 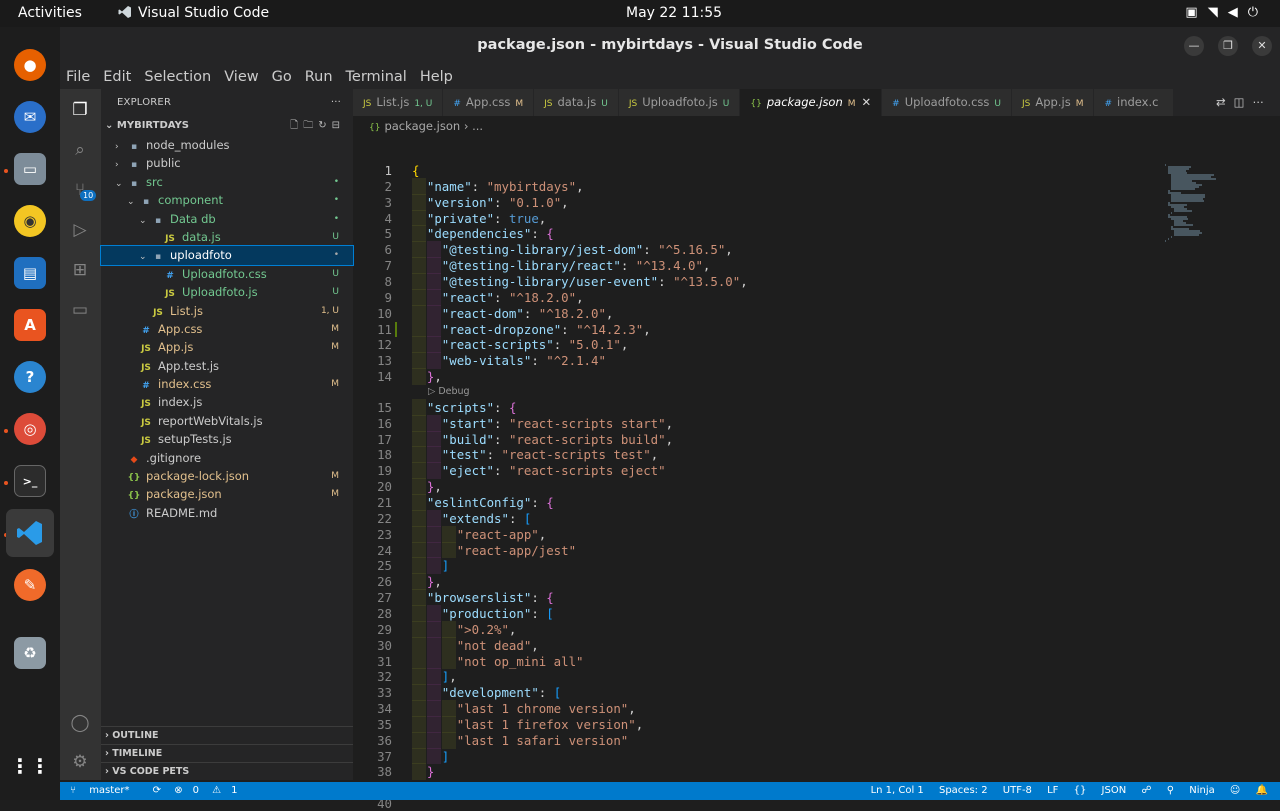 What do you see at coordinates (227, 753) in the screenshot?
I see `timeline-section: › TIMELINE` at bounding box center [227, 753].